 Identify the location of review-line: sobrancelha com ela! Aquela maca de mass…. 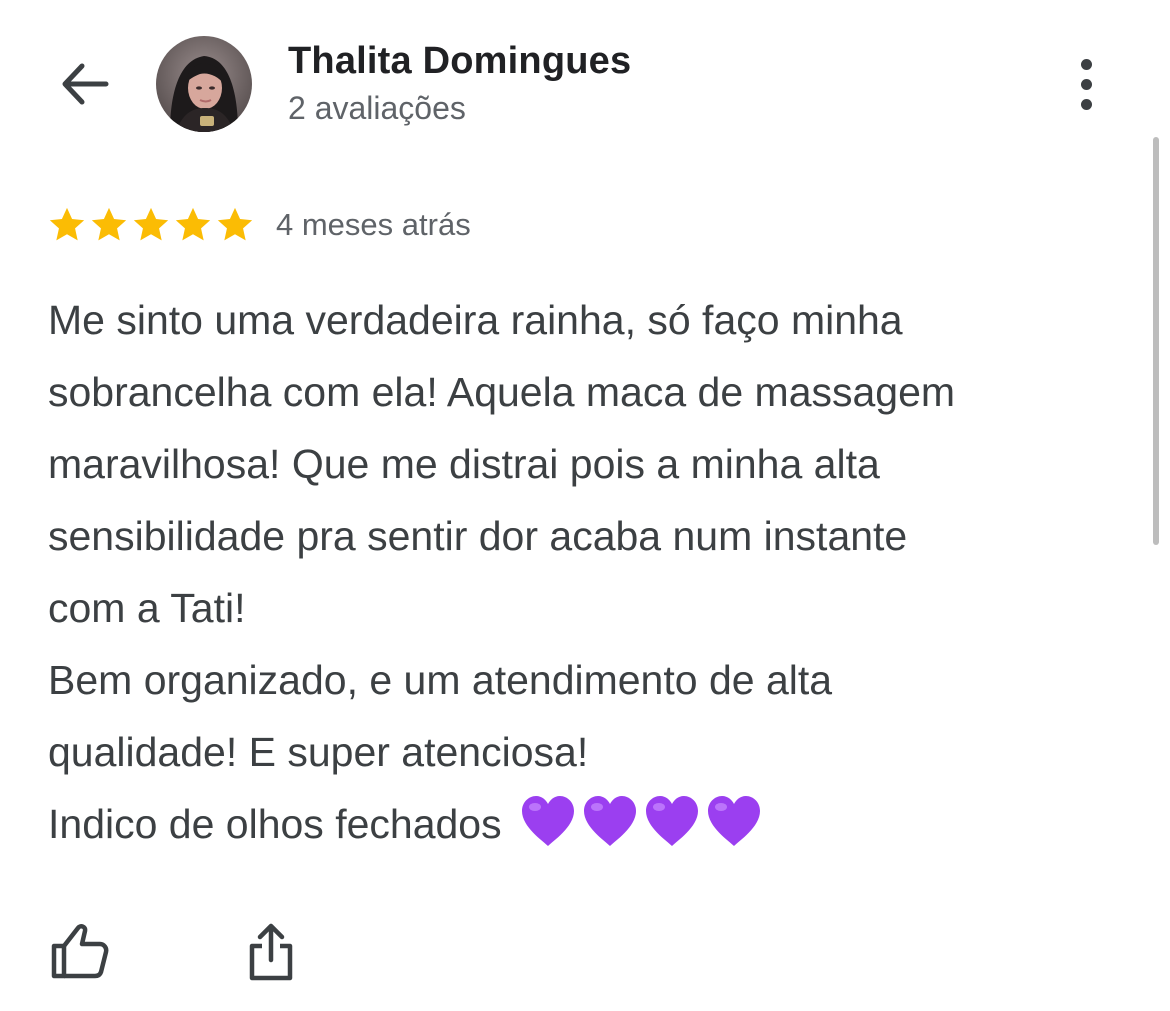
(502, 392).